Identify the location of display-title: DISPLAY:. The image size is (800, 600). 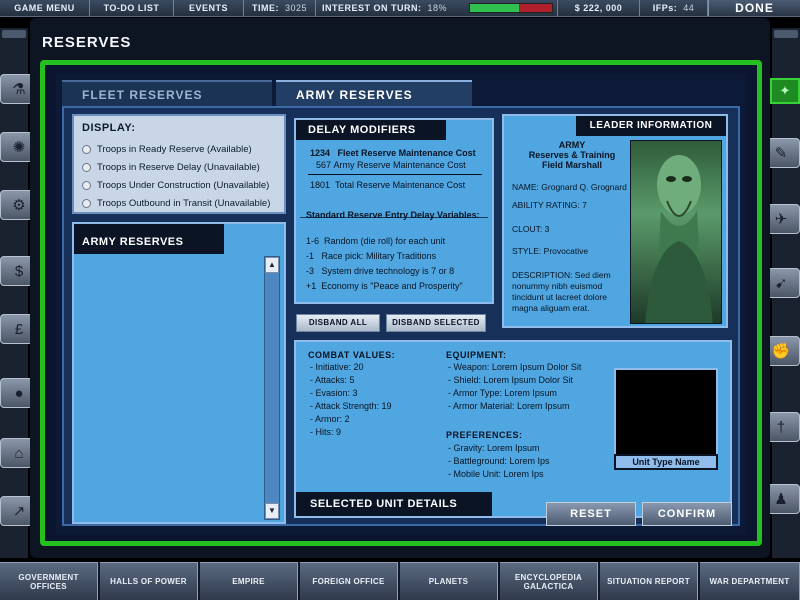
(109, 128).